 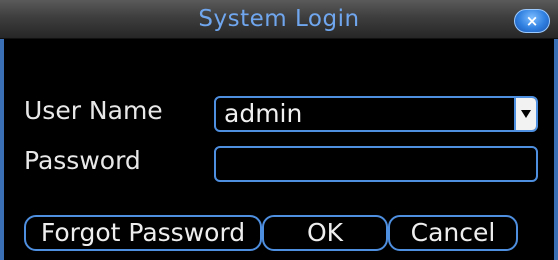 What do you see at coordinates (376, 164) in the screenshot?
I see `password-field` at bounding box center [376, 164].